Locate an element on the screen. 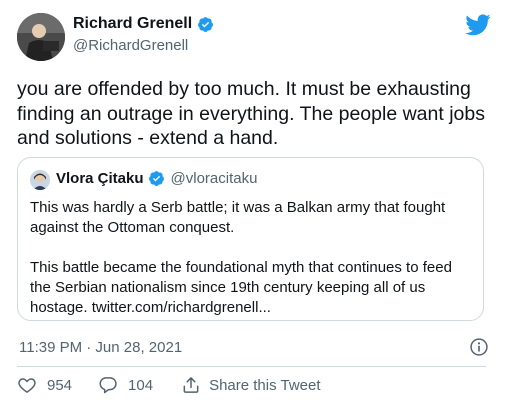  share-button: Share this Tweet is located at coordinates (251, 385).